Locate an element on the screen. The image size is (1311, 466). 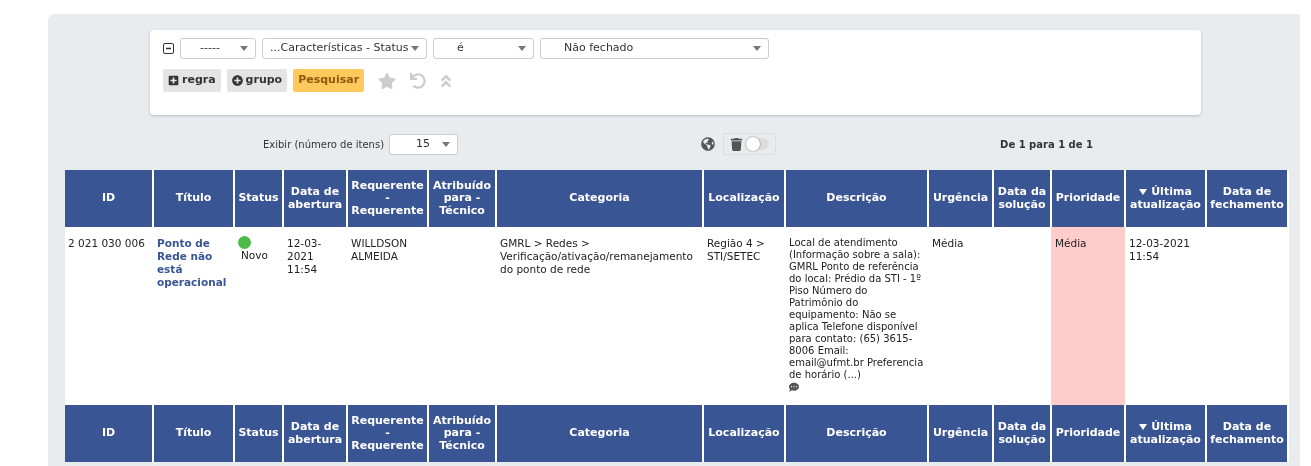
add-button: grupo is located at coordinates (257, 80).